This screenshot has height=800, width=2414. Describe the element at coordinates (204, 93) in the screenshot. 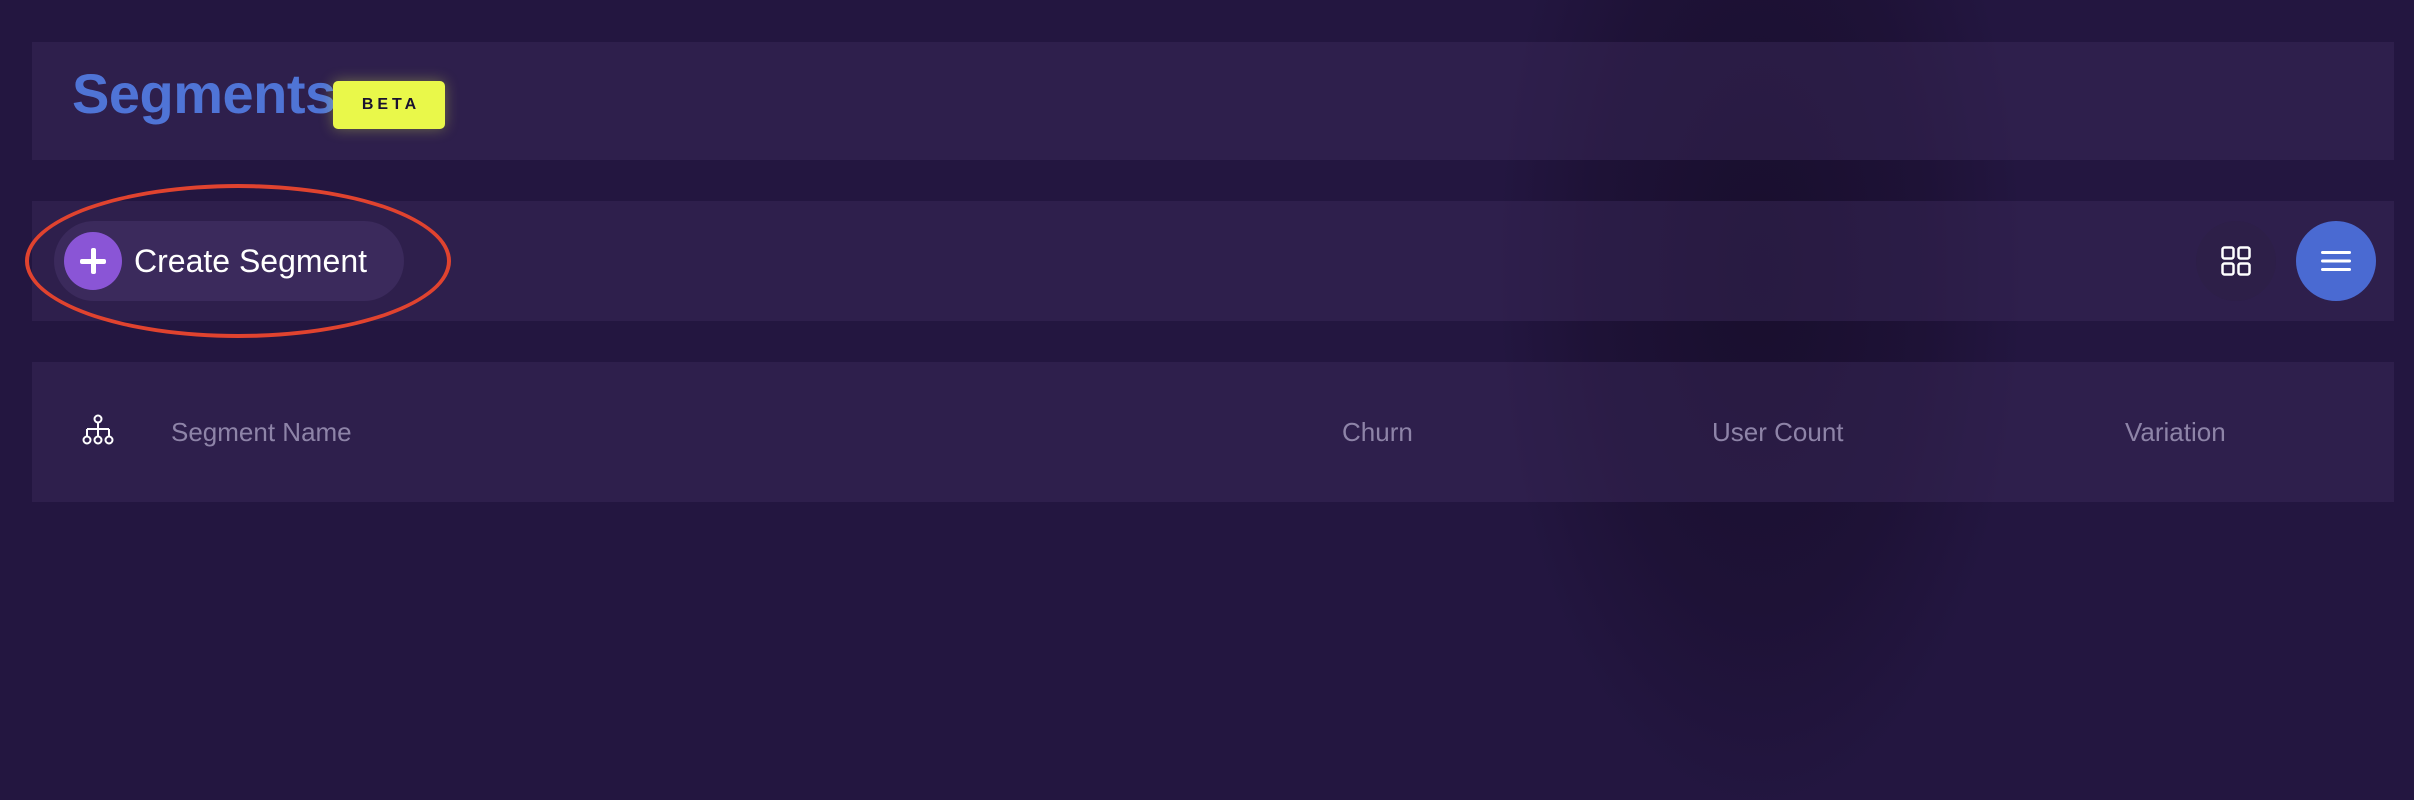

I see `page-title: Segments` at that location.